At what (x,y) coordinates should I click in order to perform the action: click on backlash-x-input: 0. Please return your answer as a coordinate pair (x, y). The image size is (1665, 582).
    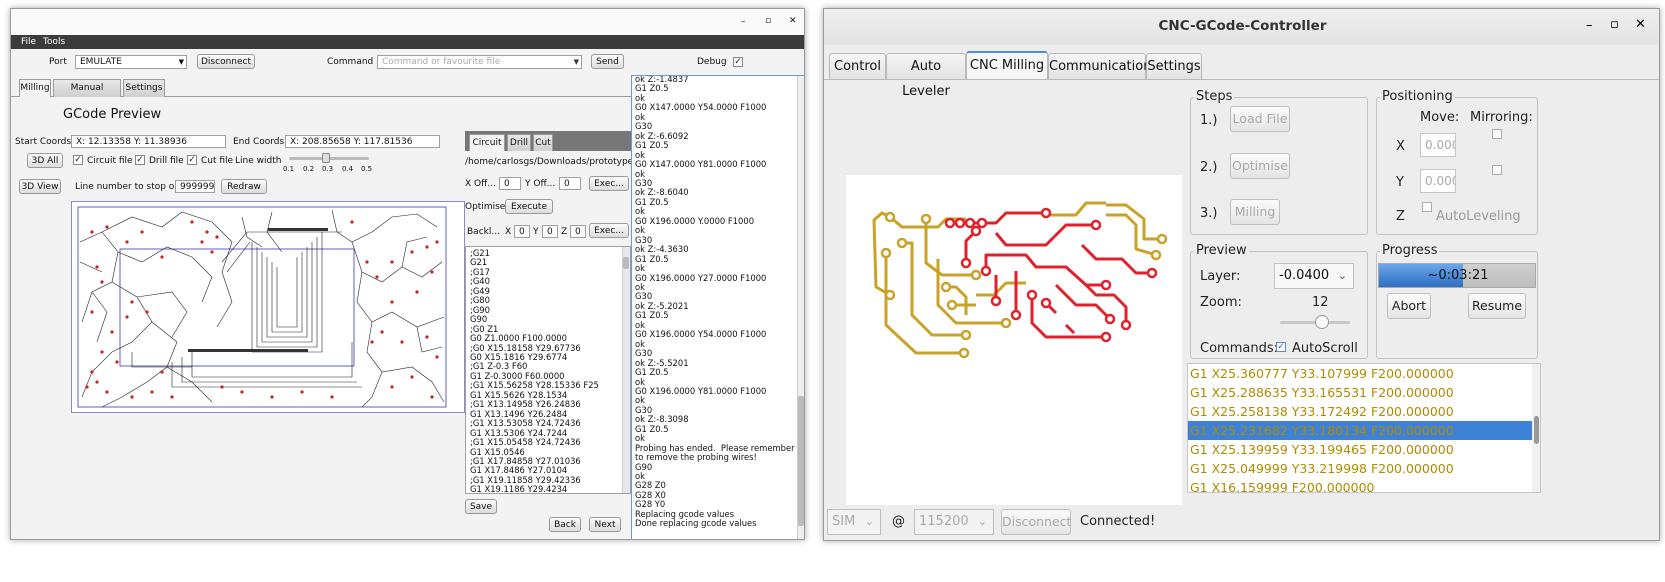
    Looking at the image, I should click on (522, 231).